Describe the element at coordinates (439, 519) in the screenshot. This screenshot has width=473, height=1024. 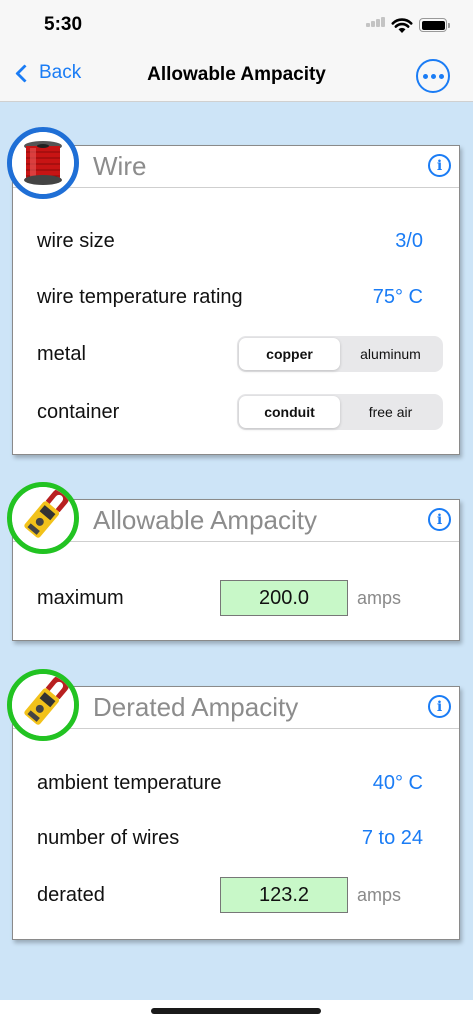
I see `allowable-info-button: i` at that location.